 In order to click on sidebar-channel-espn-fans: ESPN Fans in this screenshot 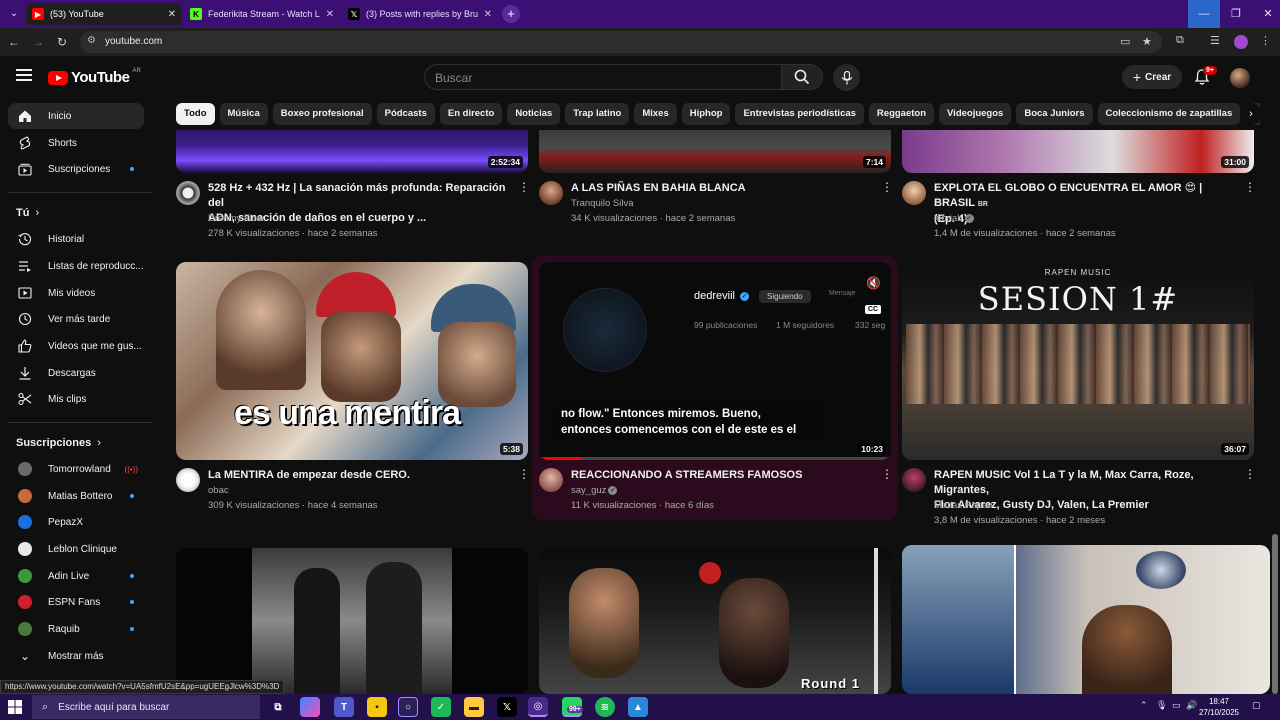, I will do `click(76, 602)`.